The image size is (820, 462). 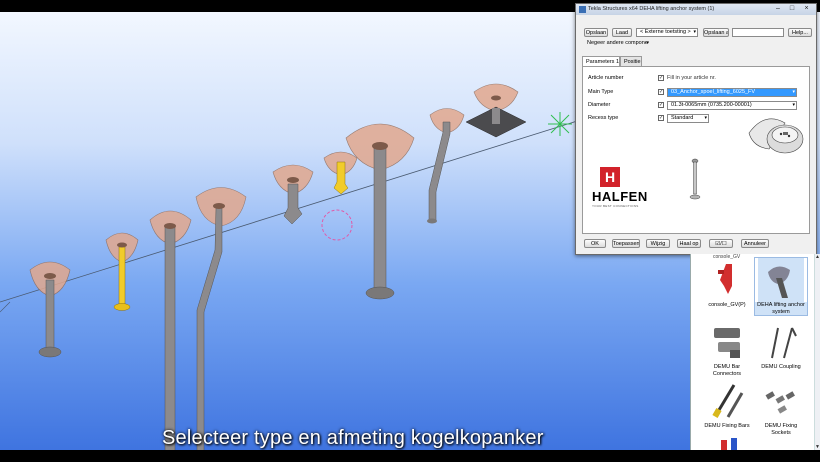 What do you see at coordinates (601, 92) in the screenshot?
I see `main-type-label: Main Type` at bounding box center [601, 92].